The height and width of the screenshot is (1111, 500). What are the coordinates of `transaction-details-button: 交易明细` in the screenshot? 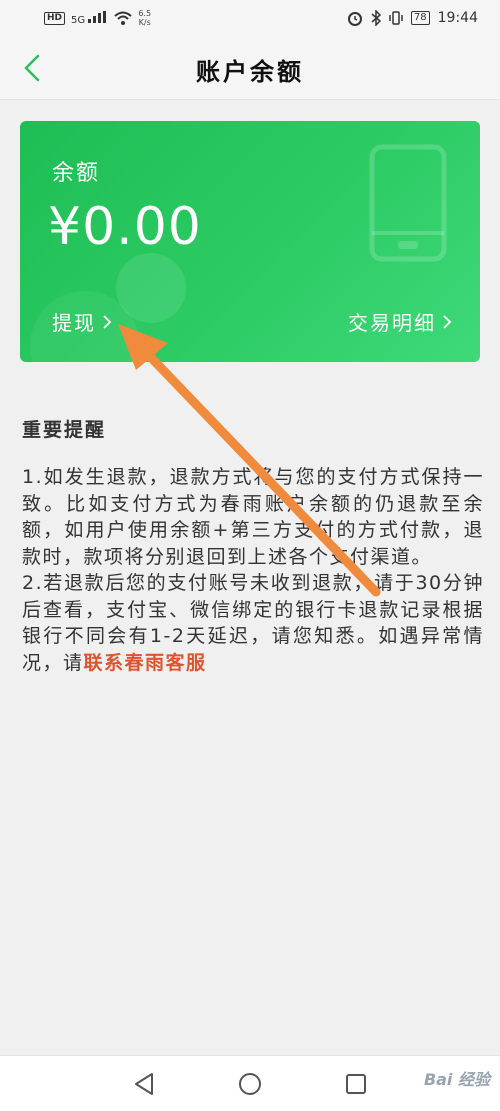 It's located at (400, 321).